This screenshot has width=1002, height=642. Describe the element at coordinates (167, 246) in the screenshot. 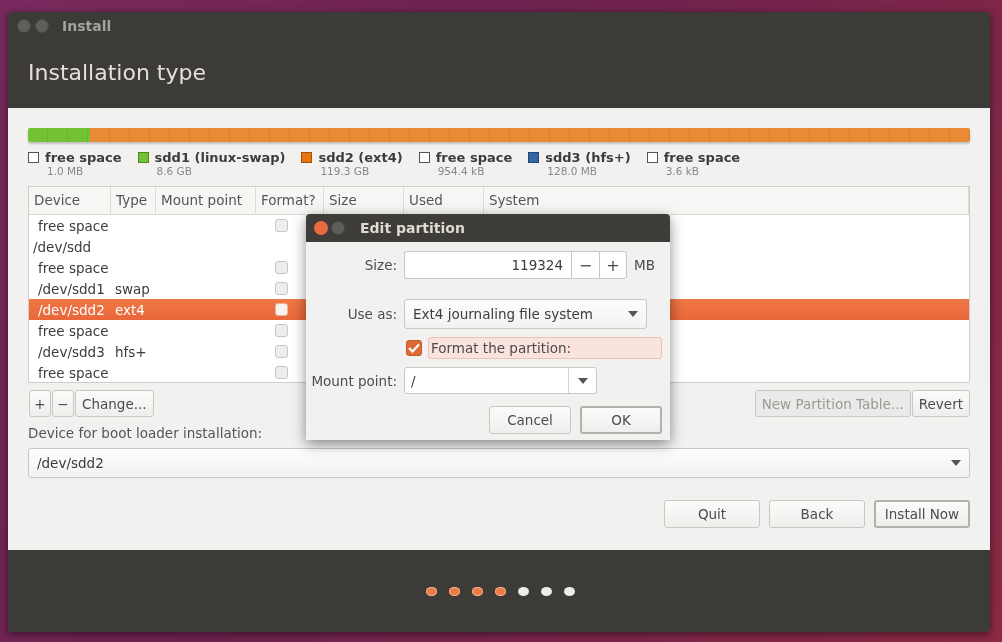

I see `partition-row: /dev/sdd` at that location.